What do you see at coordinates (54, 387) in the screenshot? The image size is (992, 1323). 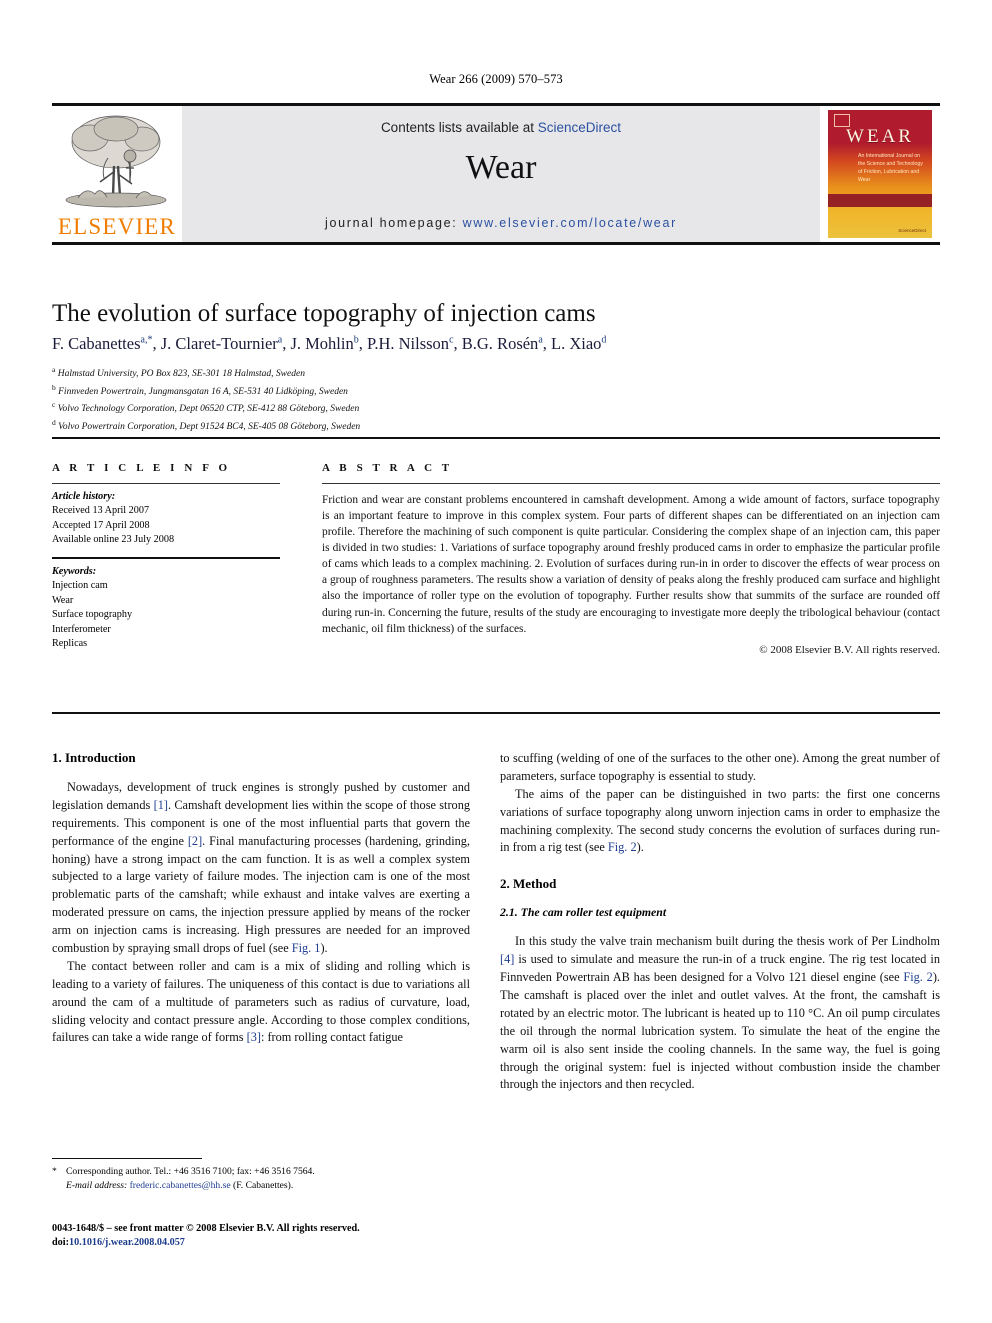 I see `affiliation-mark: b` at bounding box center [54, 387].